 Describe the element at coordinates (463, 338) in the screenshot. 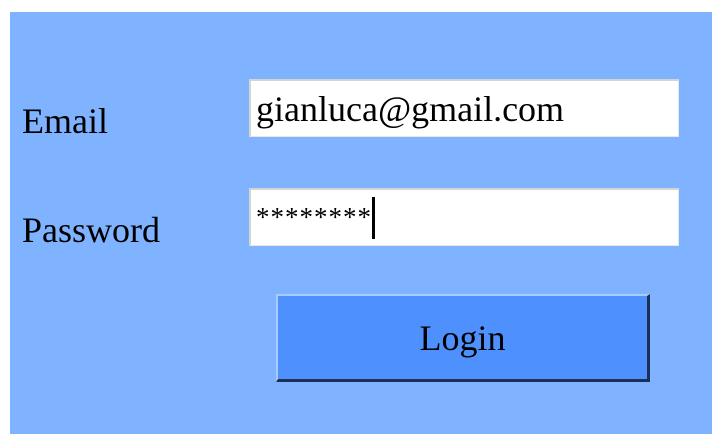

I see `login-button: Login` at that location.